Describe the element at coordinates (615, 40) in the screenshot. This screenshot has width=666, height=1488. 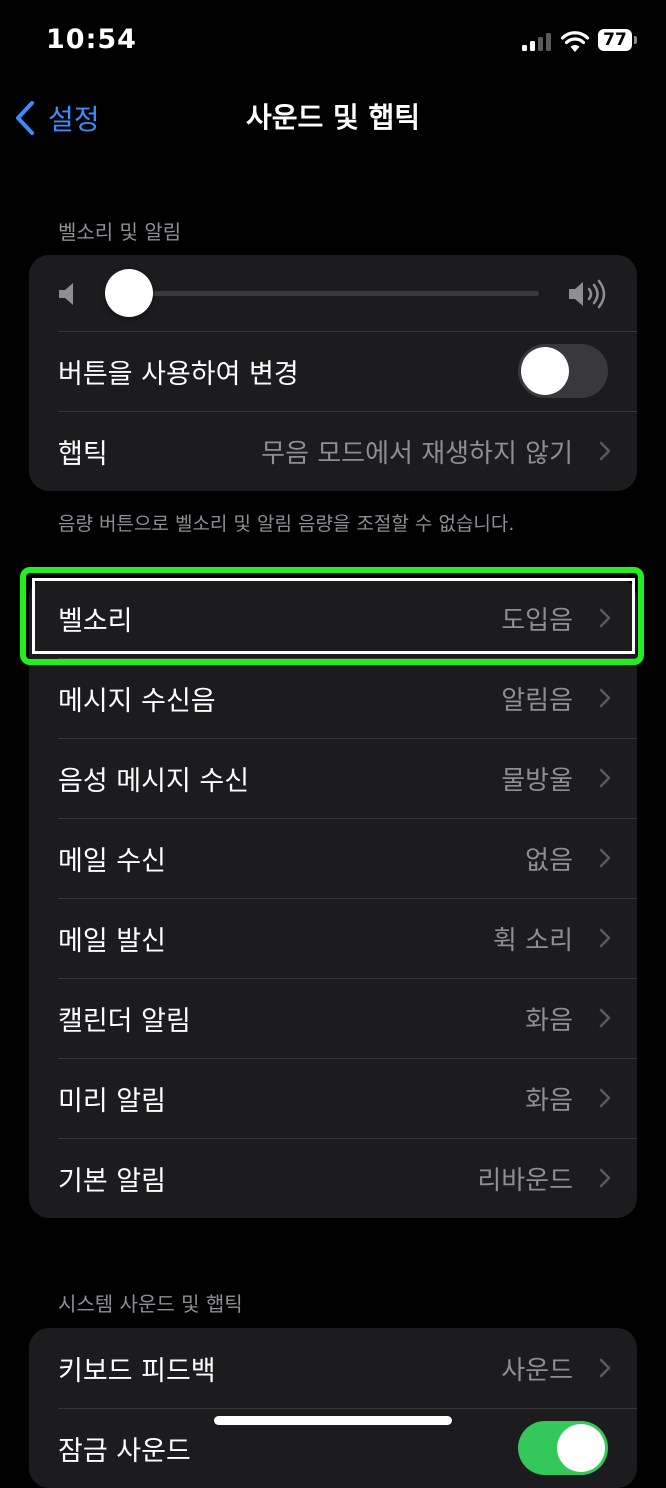
I see `battery-icon: 77` at that location.